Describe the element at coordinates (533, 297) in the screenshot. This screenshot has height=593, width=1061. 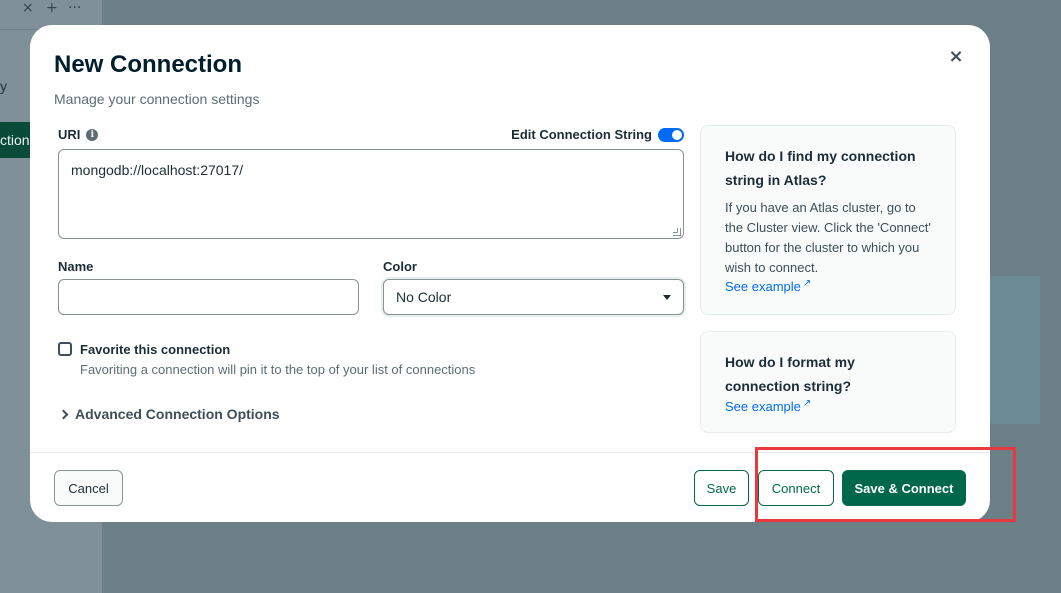
I see `color-select: No Color` at that location.